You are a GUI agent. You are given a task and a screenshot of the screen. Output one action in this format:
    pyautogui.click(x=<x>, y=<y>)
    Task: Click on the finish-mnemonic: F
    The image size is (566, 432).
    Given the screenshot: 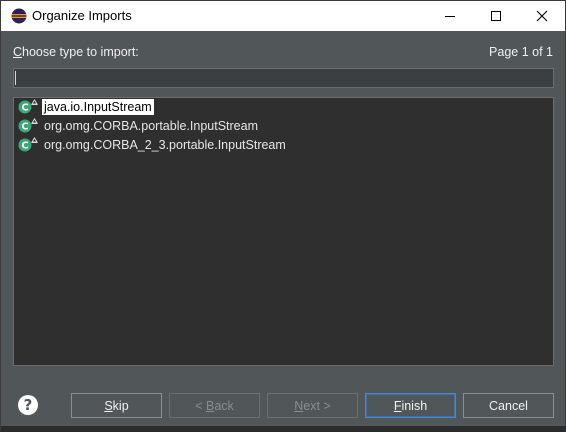 What is the action you would take?
    pyautogui.click(x=397, y=405)
    